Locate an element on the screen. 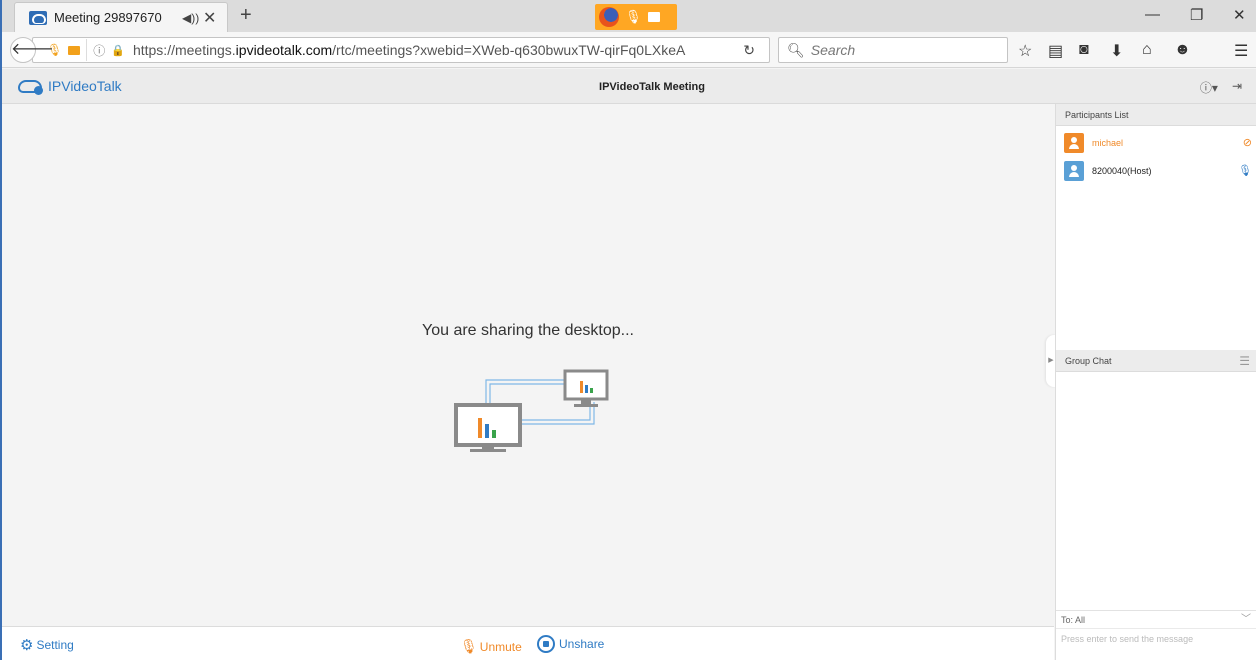  unmute-label: Unmute is located at coordinates (500, 646).